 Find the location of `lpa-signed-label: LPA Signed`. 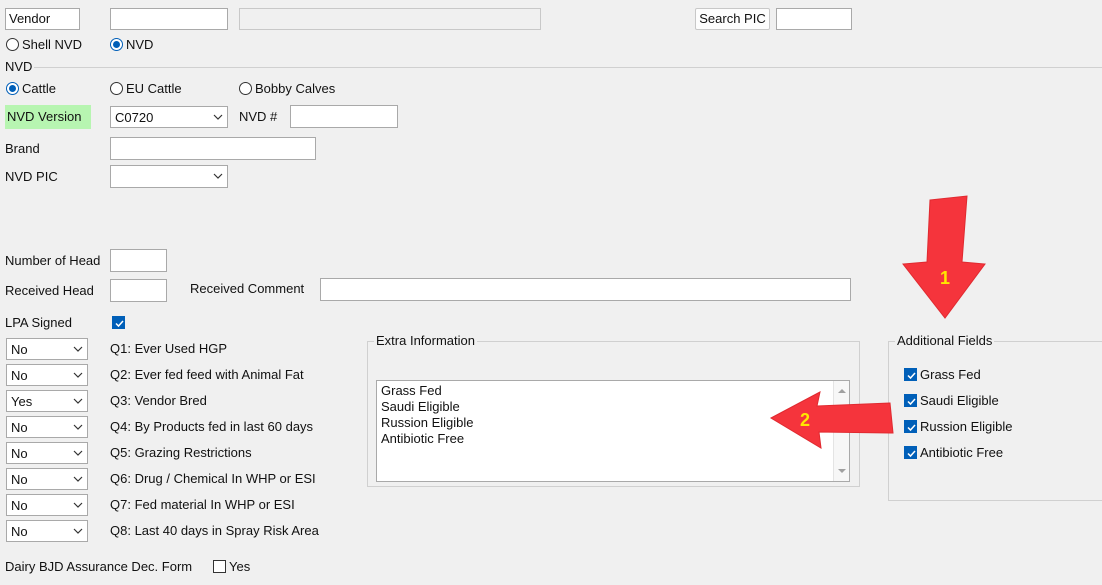

lpa-signed-label: LPA Signed is located at coordinates (38, 322).